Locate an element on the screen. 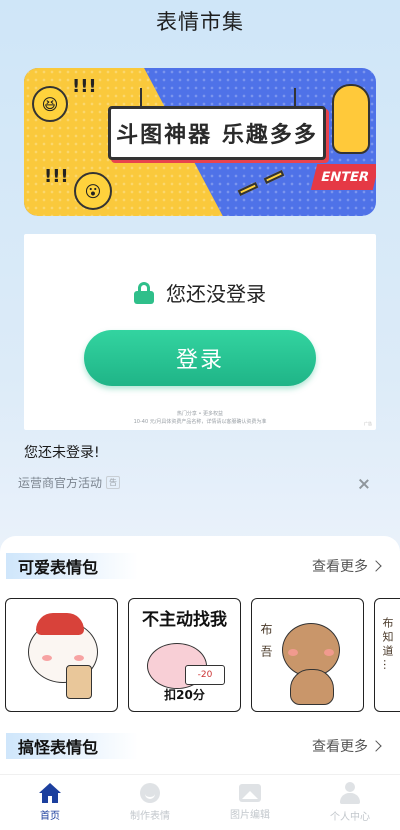  sticker-caption-bottom: 扣20分 is located at coordinates (184, 695).